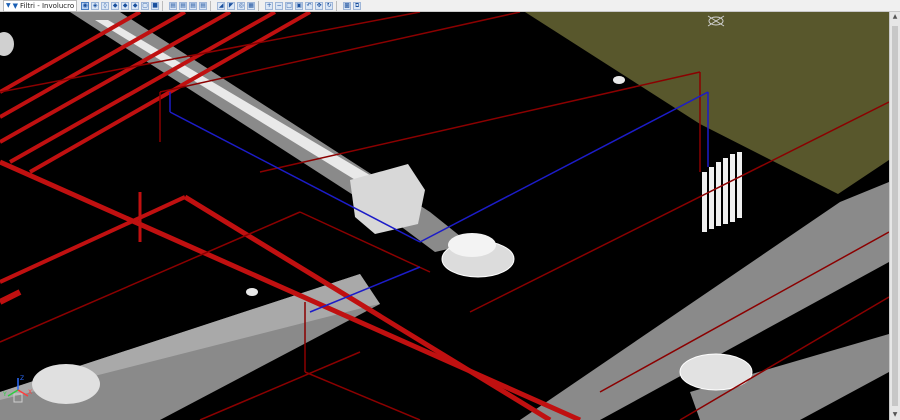 The width and height of the screenshot is (900, 420). Describe the element at coordinates (289, 5) in the screenshot. I see `zoom-window-icon: □` at that location.